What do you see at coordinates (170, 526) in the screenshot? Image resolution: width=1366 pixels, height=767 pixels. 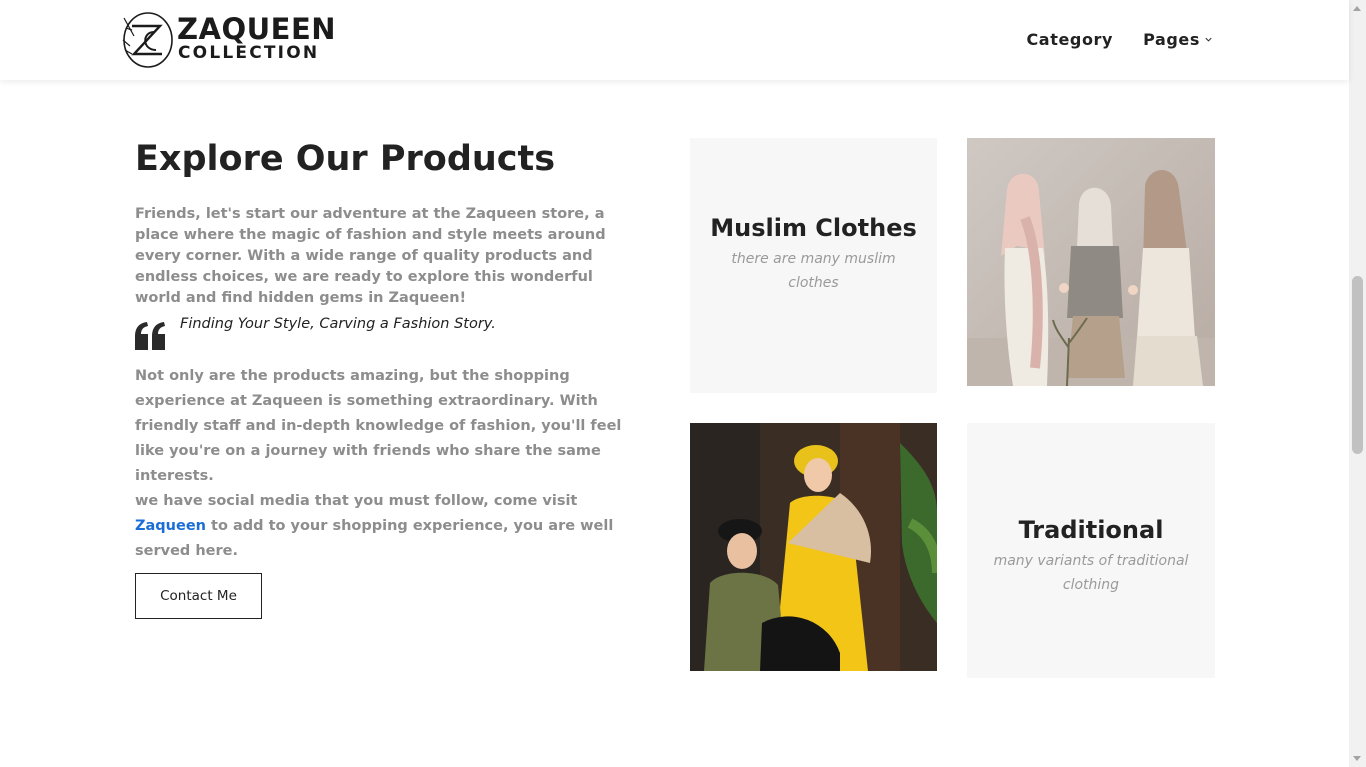 I see `zaqueen-social-link: Zaqueen` at bounding box center [170, 526].